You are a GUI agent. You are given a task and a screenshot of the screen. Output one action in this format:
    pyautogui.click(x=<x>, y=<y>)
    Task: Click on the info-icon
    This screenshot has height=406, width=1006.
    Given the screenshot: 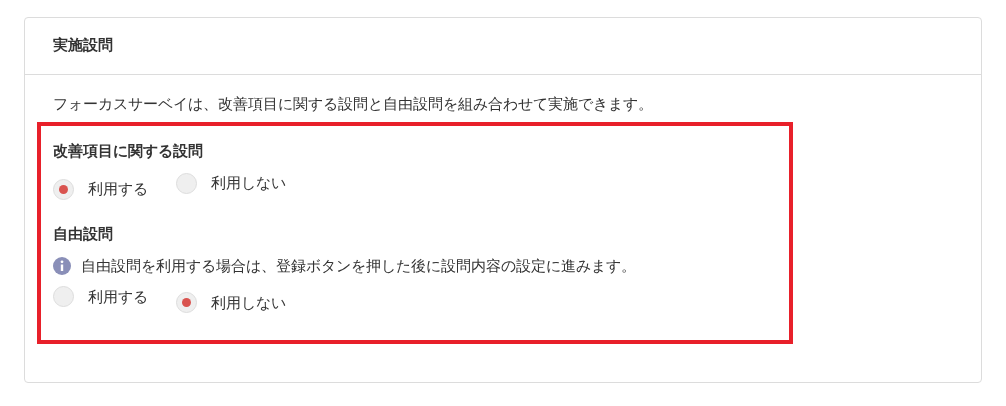 What is the action you would take?
    pyautogui.click(x=62, y=266)
    